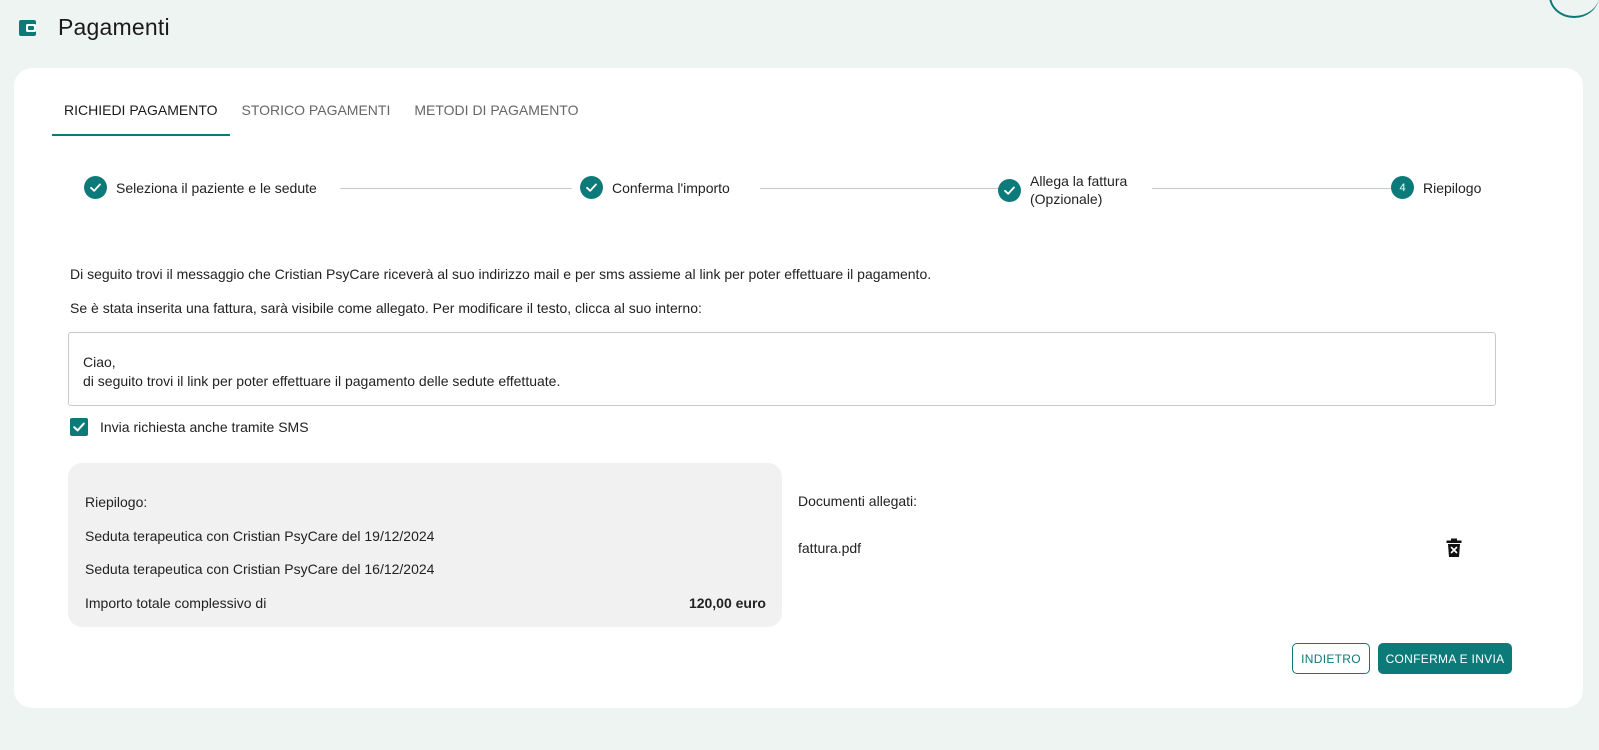  I want to click on summary-title: Riepilogo:, so click(116, 502).